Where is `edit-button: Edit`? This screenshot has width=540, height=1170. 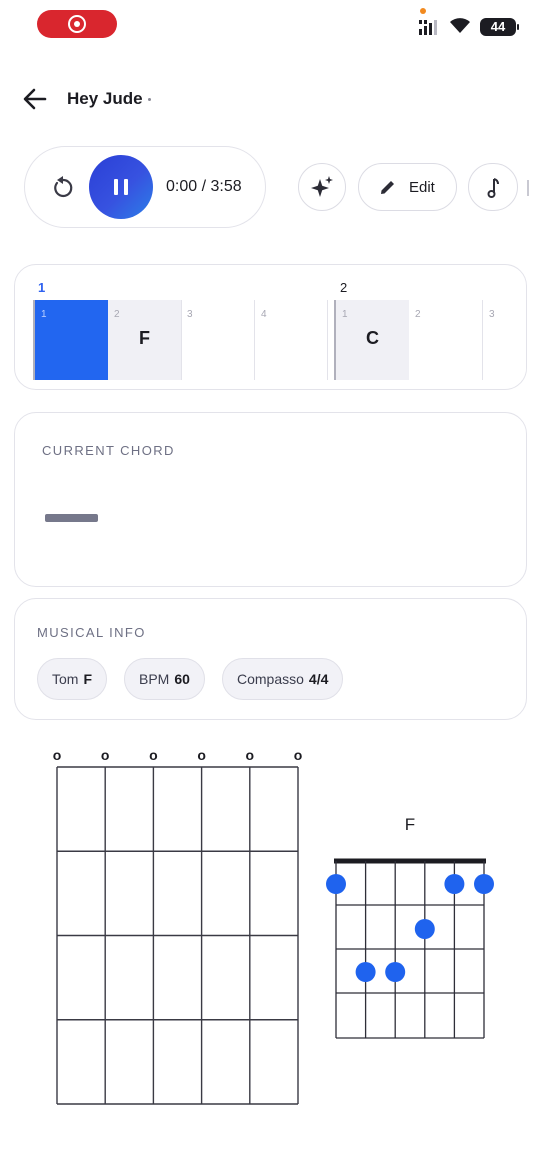 edit-button: Edit is located at coordinates (407, 187).